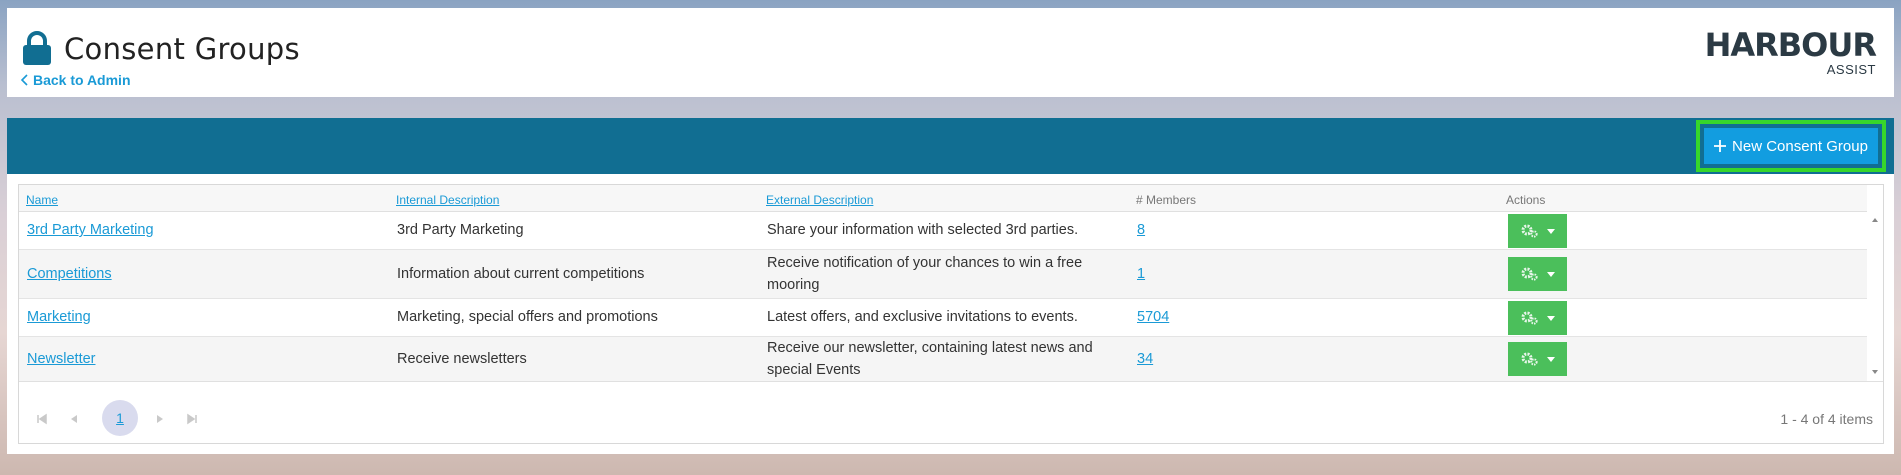 Image resolution: width=1901 pixels, height=475 pixels. Describe the element at coordinates (1141, 230) in the screenshot. I see `row-members-link: 8` at that location.